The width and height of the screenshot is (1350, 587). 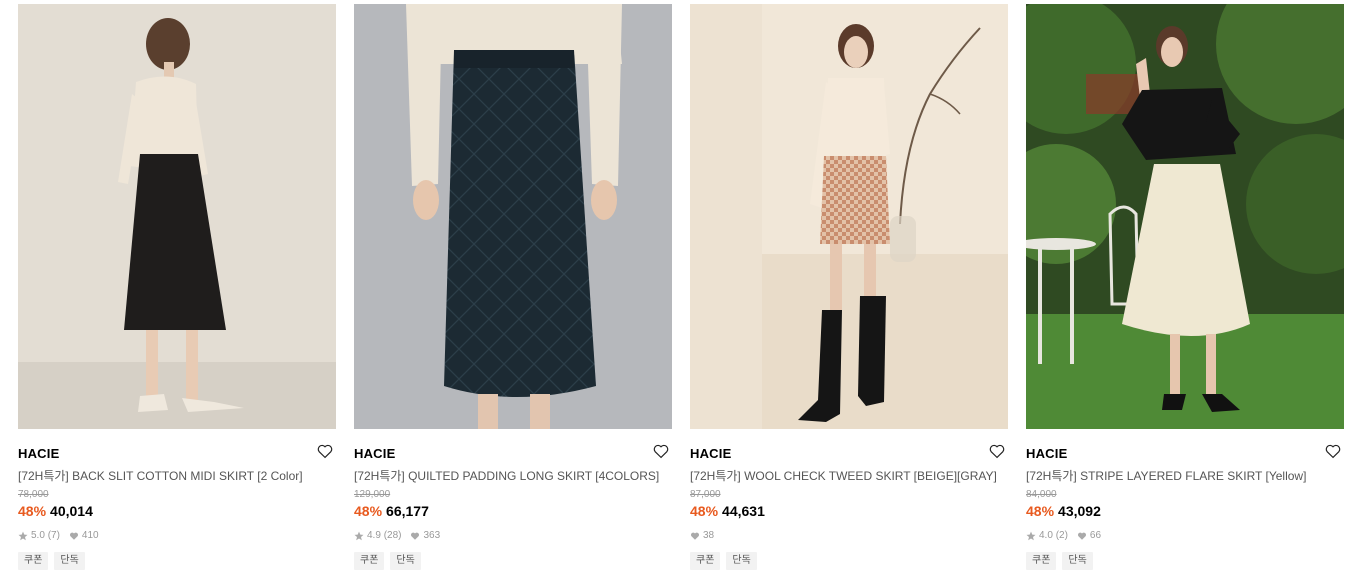 What do you see at coordinates (374, 535) in the screenshot?
I see `rating-value: 4.9` at bounding box center [374, 535].